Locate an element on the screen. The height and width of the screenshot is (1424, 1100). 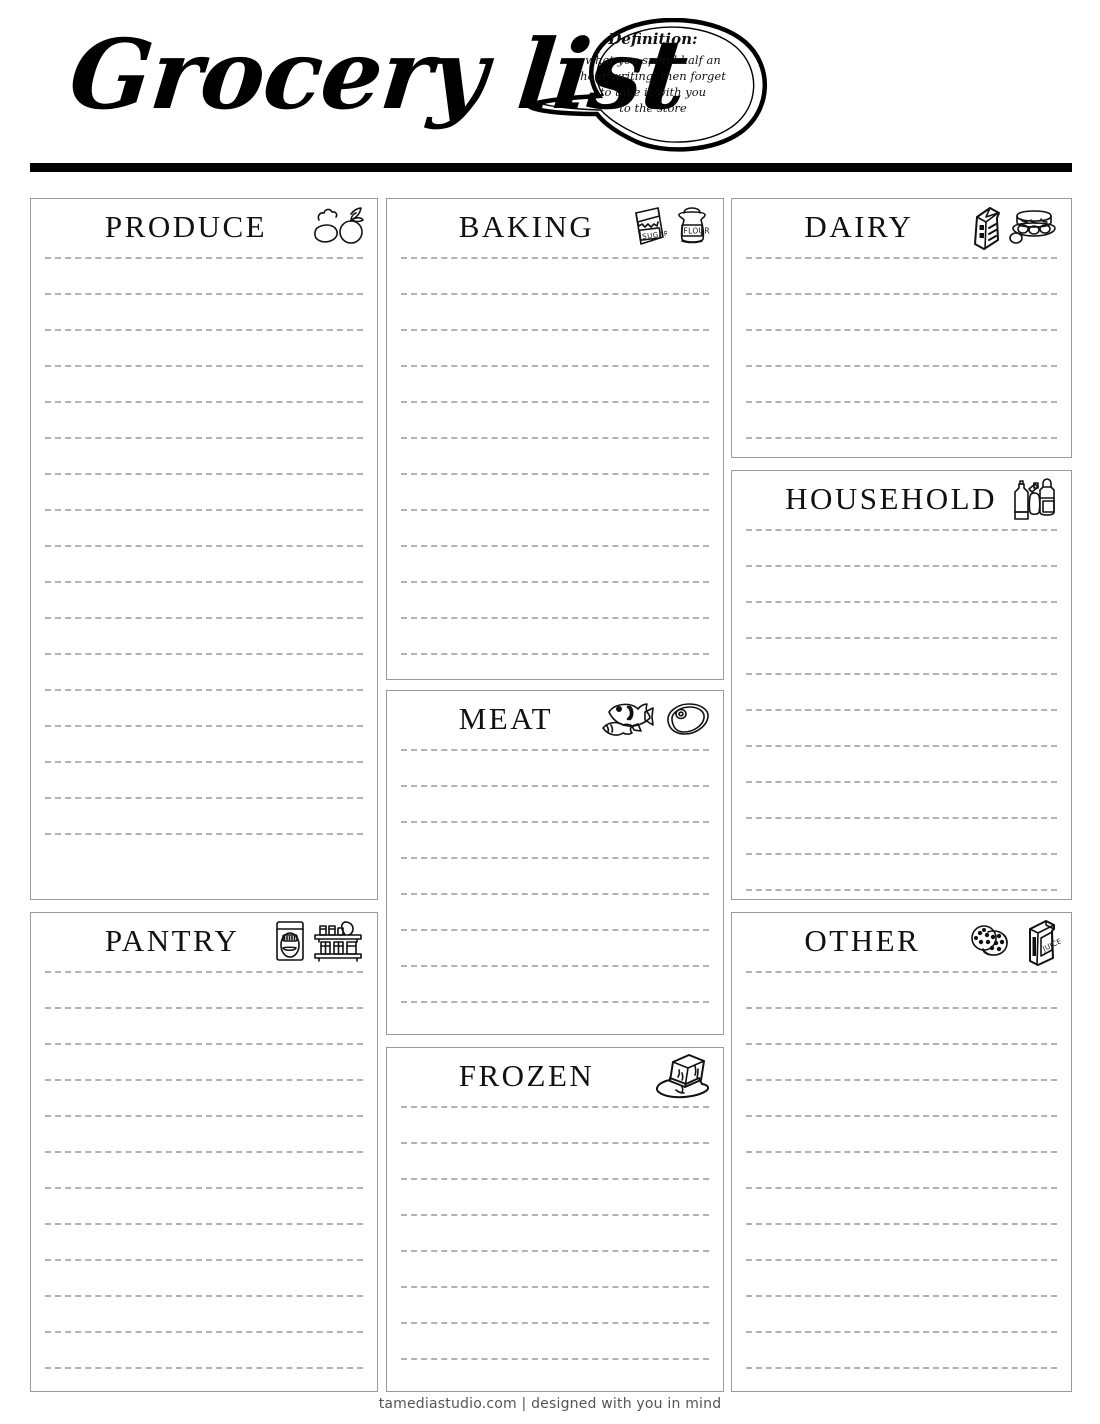
section-baking: BAKING SUGAR FLOUR is located at coordinates (555, 439).